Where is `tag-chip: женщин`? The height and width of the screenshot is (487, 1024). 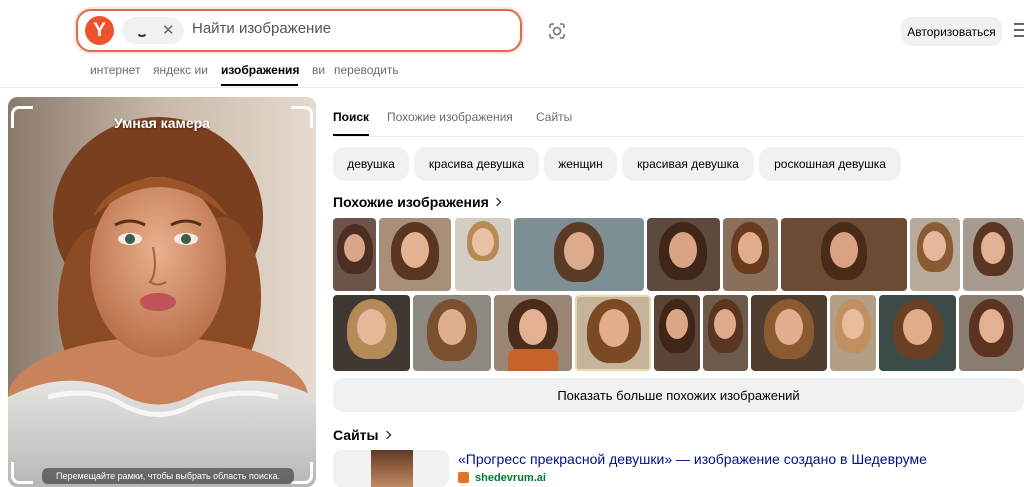
tag-chip: женщин is located at coordinates (580, 164).